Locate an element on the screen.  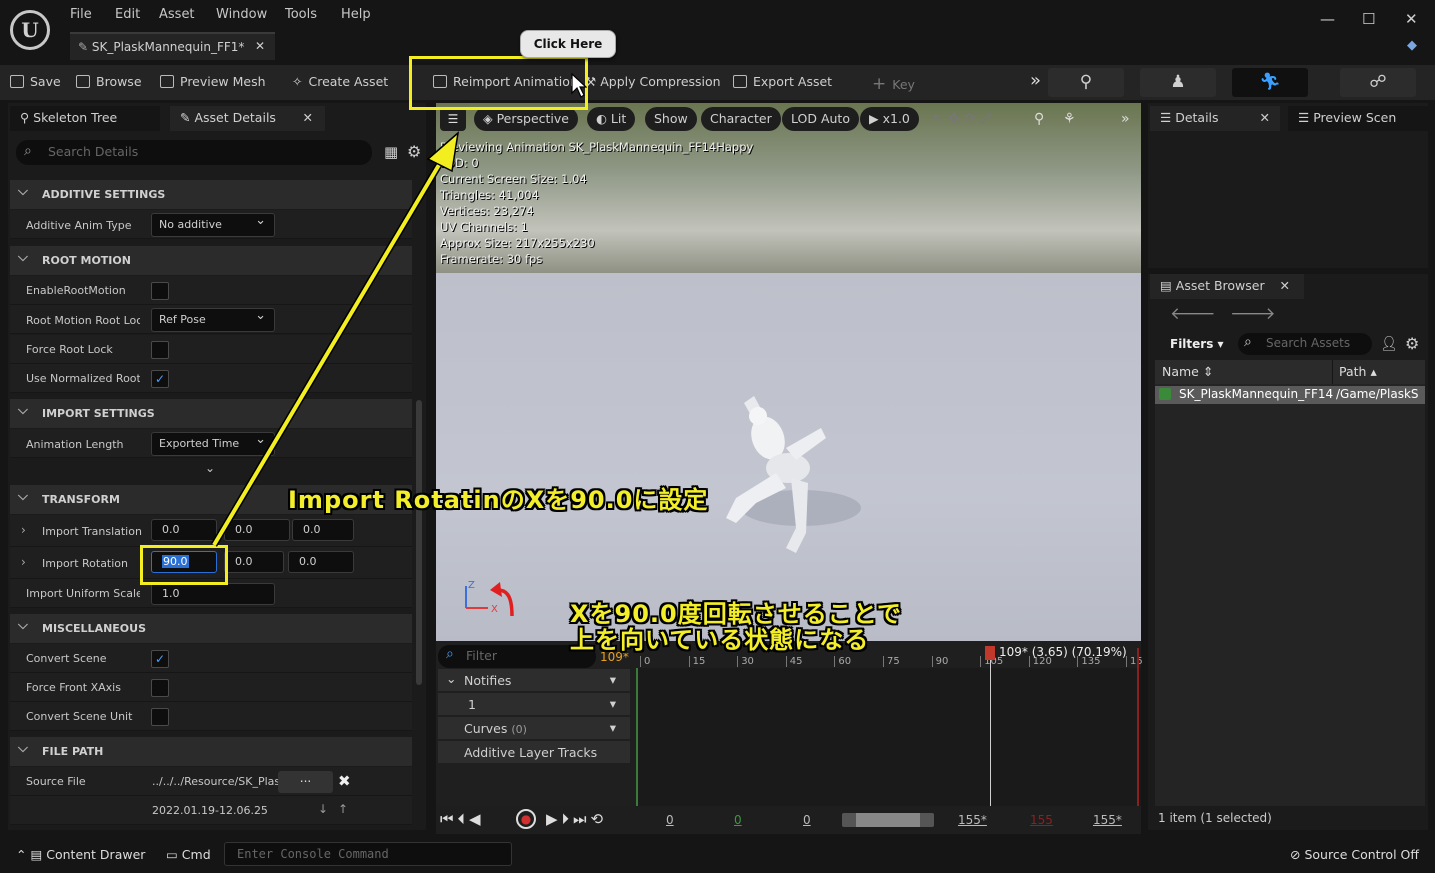
track-notify-1: 1 ▾ is located at coordinates (534, 704).